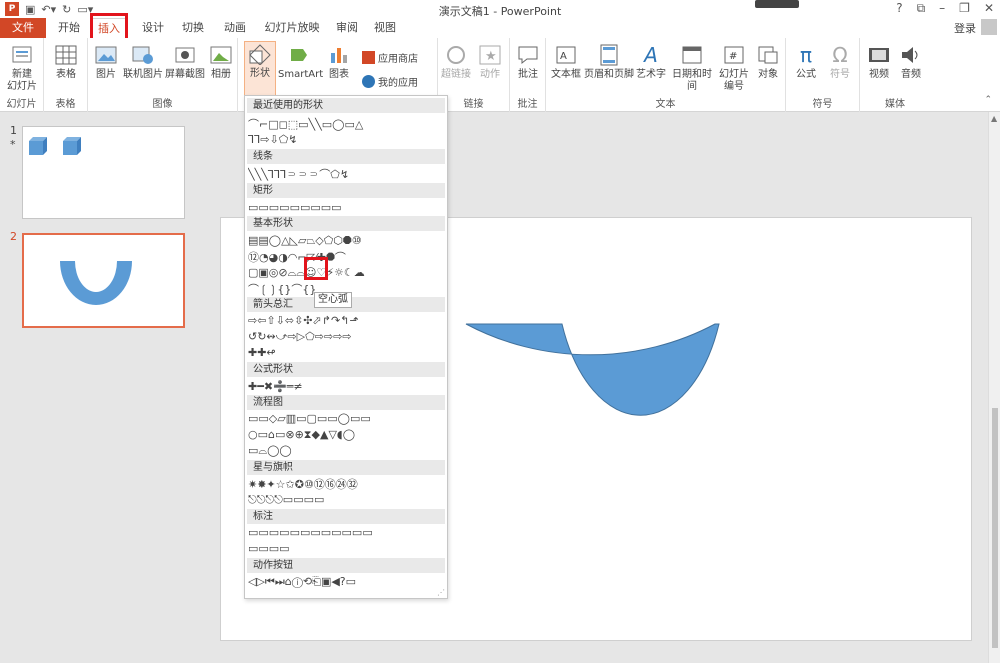  I want to click on app-store-button: 应用商店, so click(390, 57).